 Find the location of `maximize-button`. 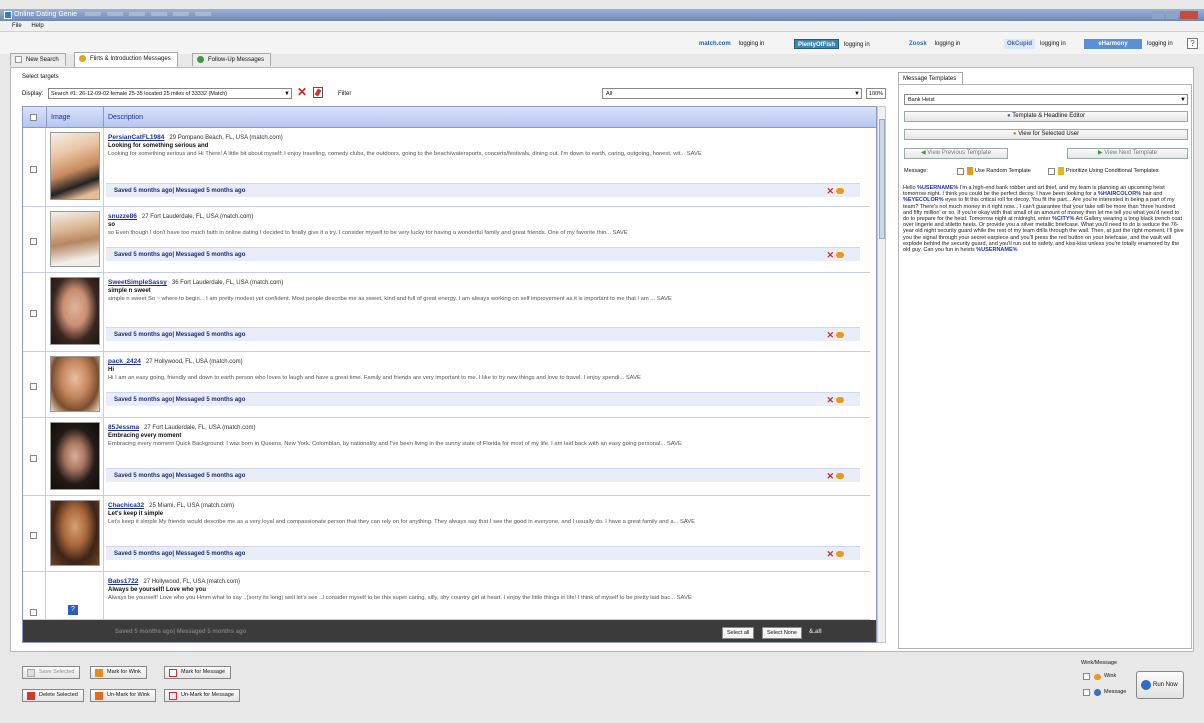

maximize-button is located at coordinates (1172, 15).